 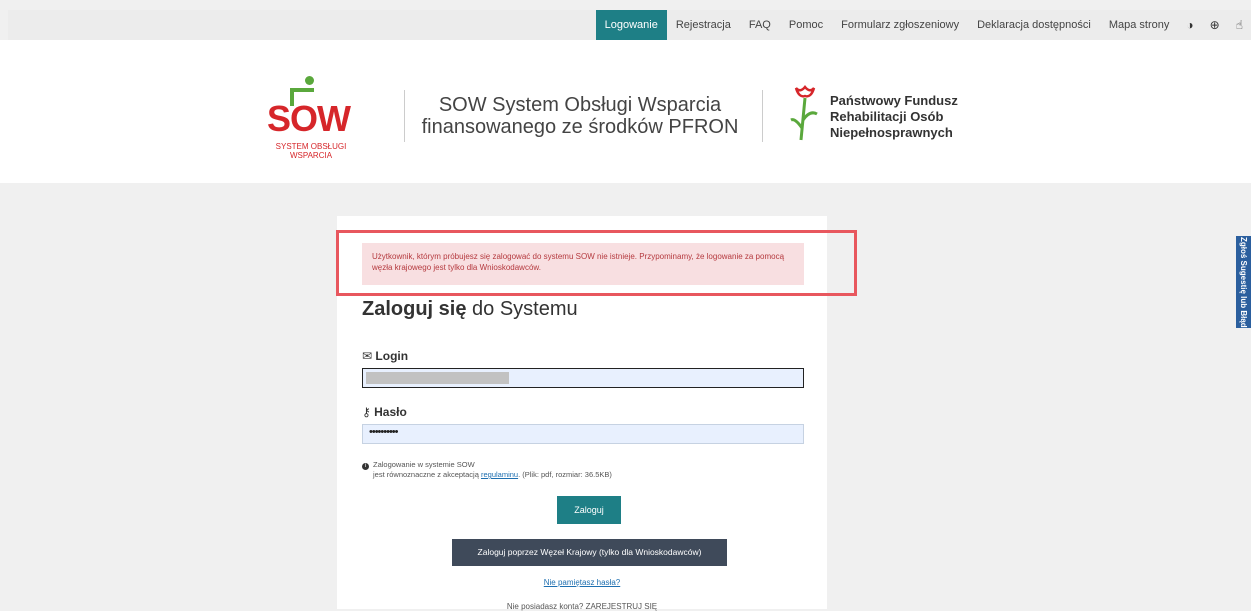 I want to click on info-line-2-pre: jest równoznaczne z akceptacją, so click(x=427, y=474).